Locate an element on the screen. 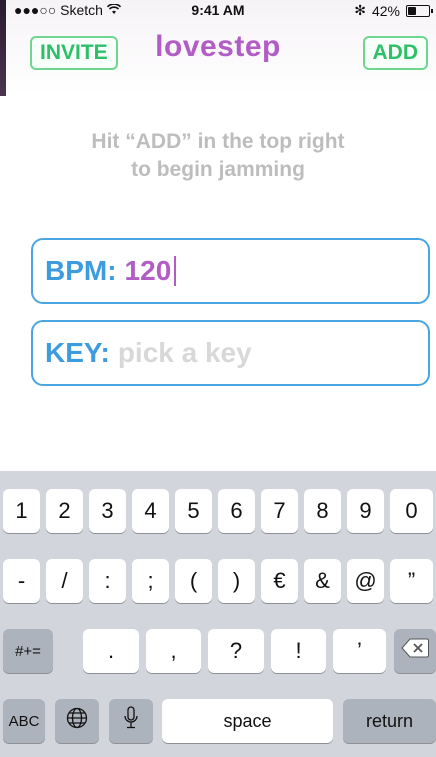 The width and height of the screenshot is (436, 757). hint-line-1: Hit “ADD” in the top right is located at coordinates (218, 141).